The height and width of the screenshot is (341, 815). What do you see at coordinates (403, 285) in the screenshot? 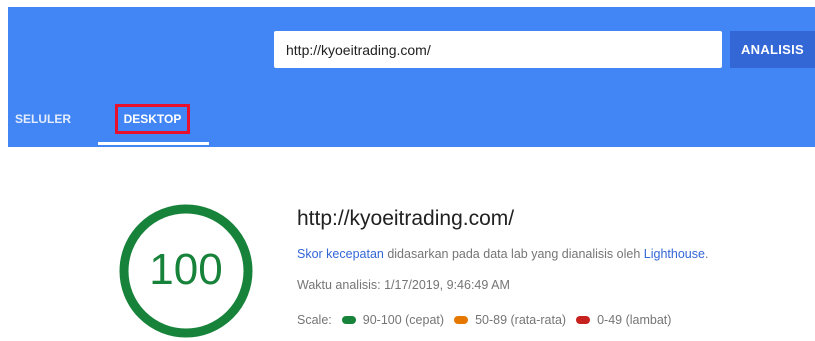
I see `analysis-timestamp: Waktu analisis: 1/17/2019, 9:46:49 AM` at bounding box center [403, 285].